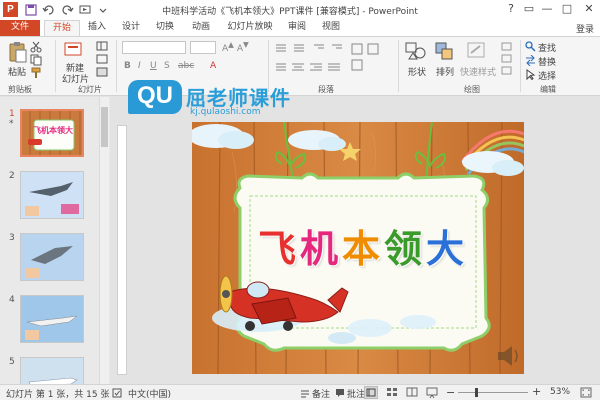  I want to click on section-icon, so click(102, 72).